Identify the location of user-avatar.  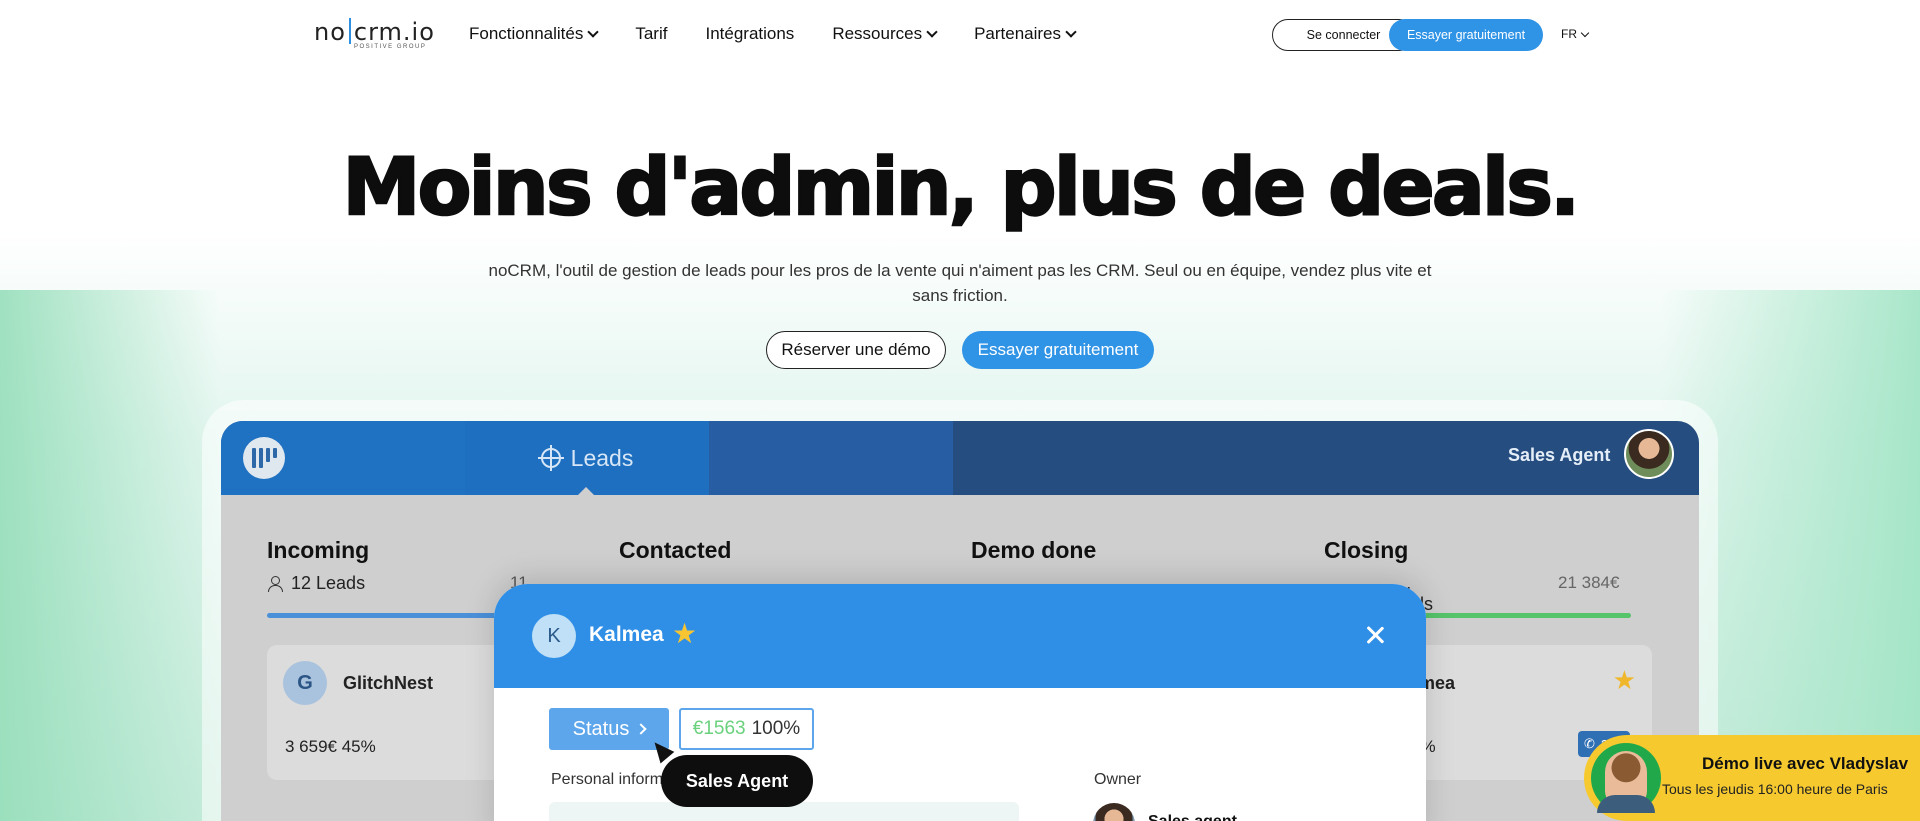
(1649, 454).